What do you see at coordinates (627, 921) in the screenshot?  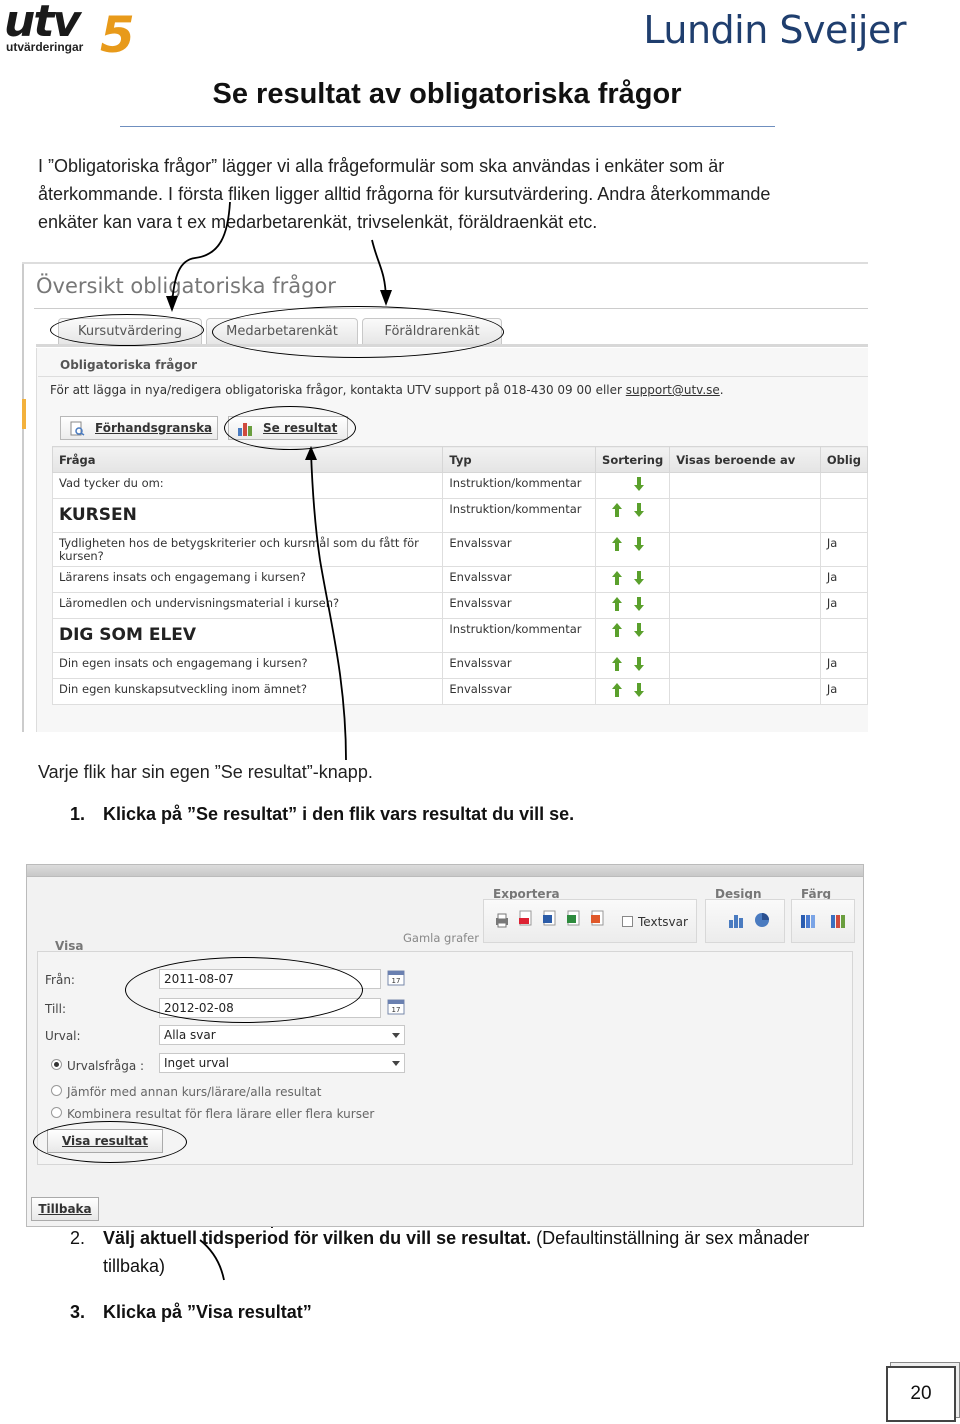 I see `textsvar-checkbox` at bounding box center [627, 921].